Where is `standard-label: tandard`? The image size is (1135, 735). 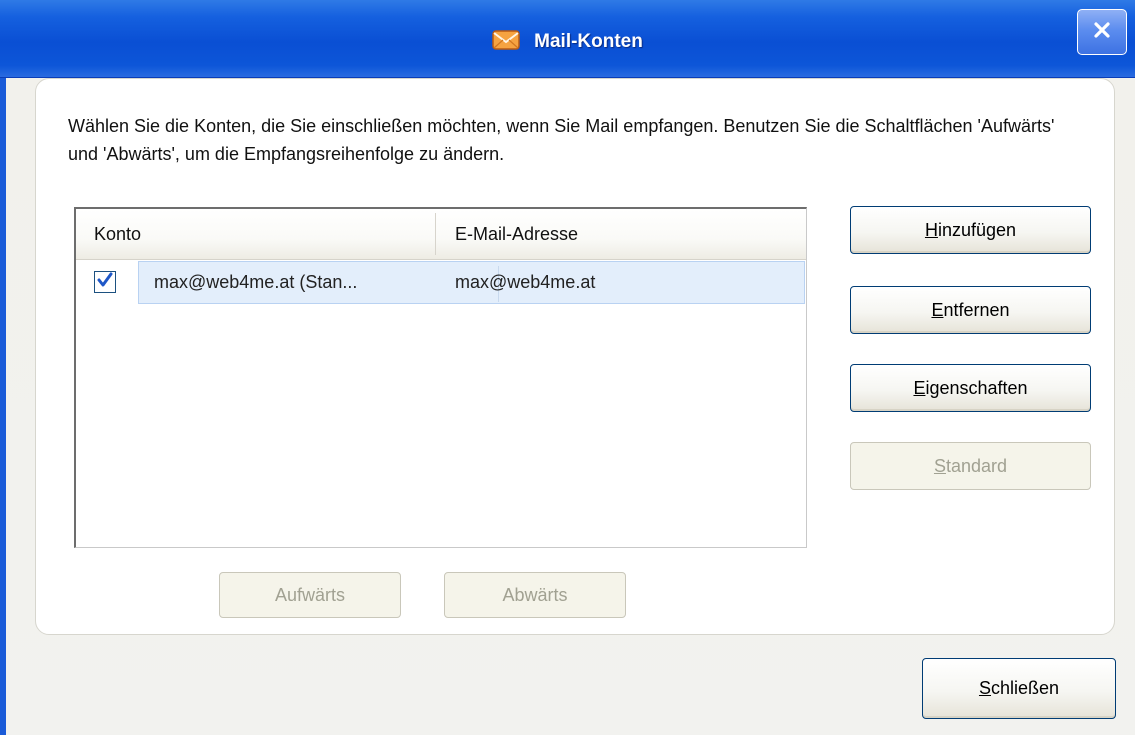
standard-label: tandard is located at coordinates (976, 465).